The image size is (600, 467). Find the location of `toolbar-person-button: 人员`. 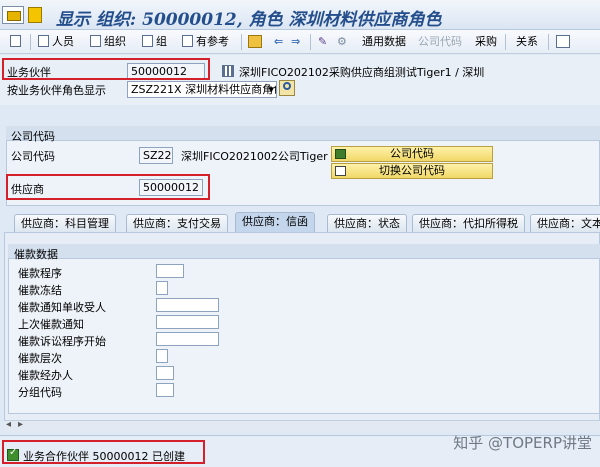

toolbar-person-button: 人员 is located at coordinates (56, 42).